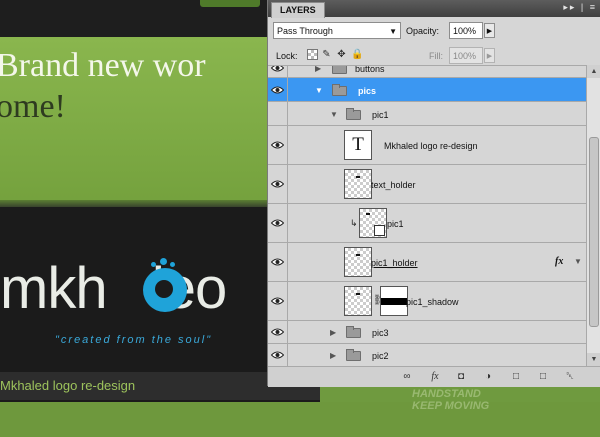  I want to click on fx-icon: fx, so click(435, 376).